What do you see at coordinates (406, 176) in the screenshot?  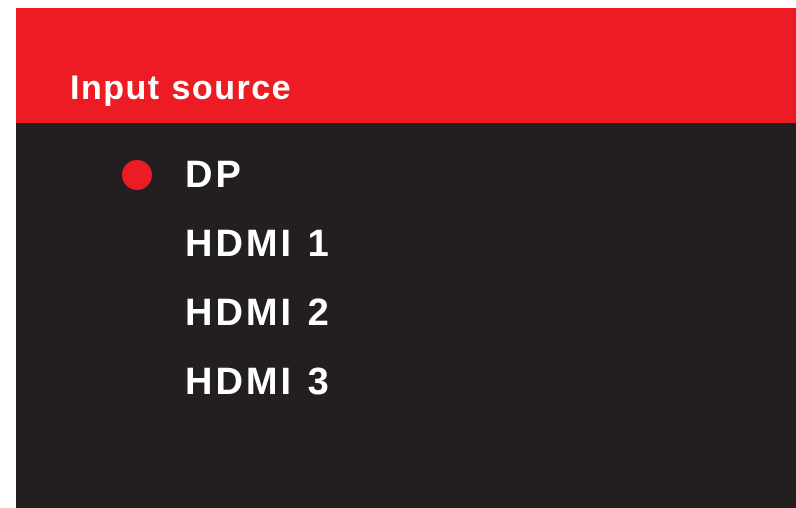 I see `source-option-dp: DP` at bounding box center [406, 176].